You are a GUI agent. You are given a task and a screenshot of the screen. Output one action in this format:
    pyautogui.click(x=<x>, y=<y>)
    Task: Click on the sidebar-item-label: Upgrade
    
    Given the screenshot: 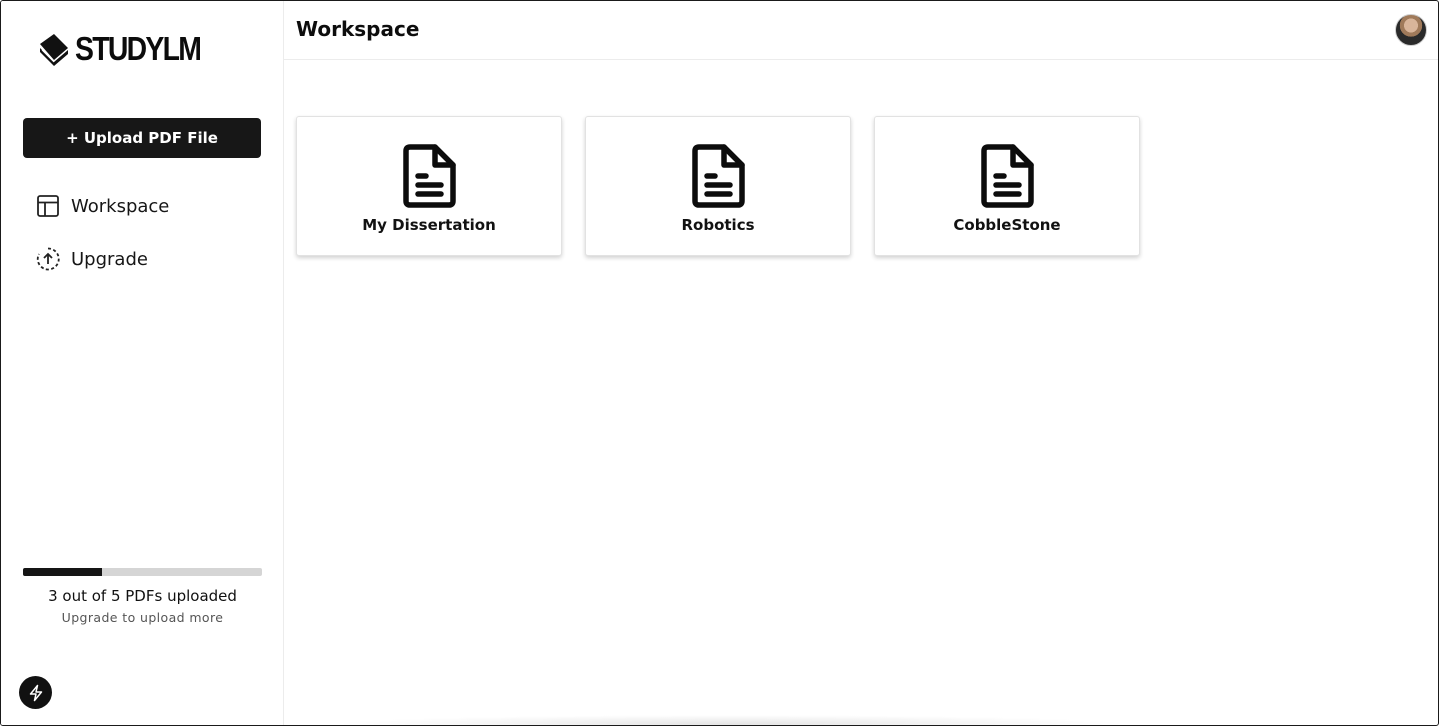 What is the action you would take?
    pyautogui.click(x=109, y=259)
    